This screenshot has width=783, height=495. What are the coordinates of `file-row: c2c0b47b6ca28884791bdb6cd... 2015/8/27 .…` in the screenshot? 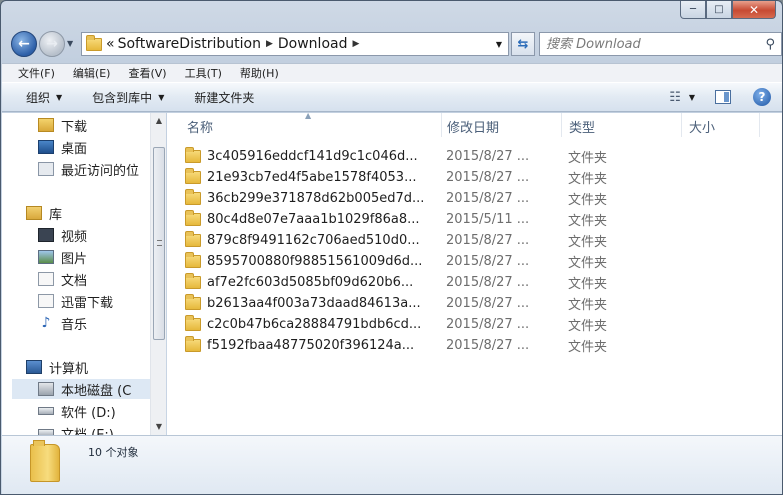 It's located at (480, 324).